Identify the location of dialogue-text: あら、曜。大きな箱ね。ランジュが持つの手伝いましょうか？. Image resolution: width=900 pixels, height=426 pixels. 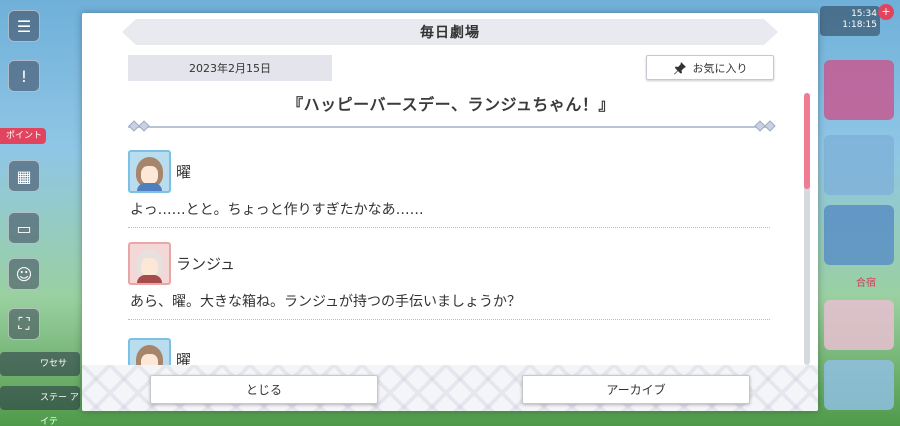
(326, 302).